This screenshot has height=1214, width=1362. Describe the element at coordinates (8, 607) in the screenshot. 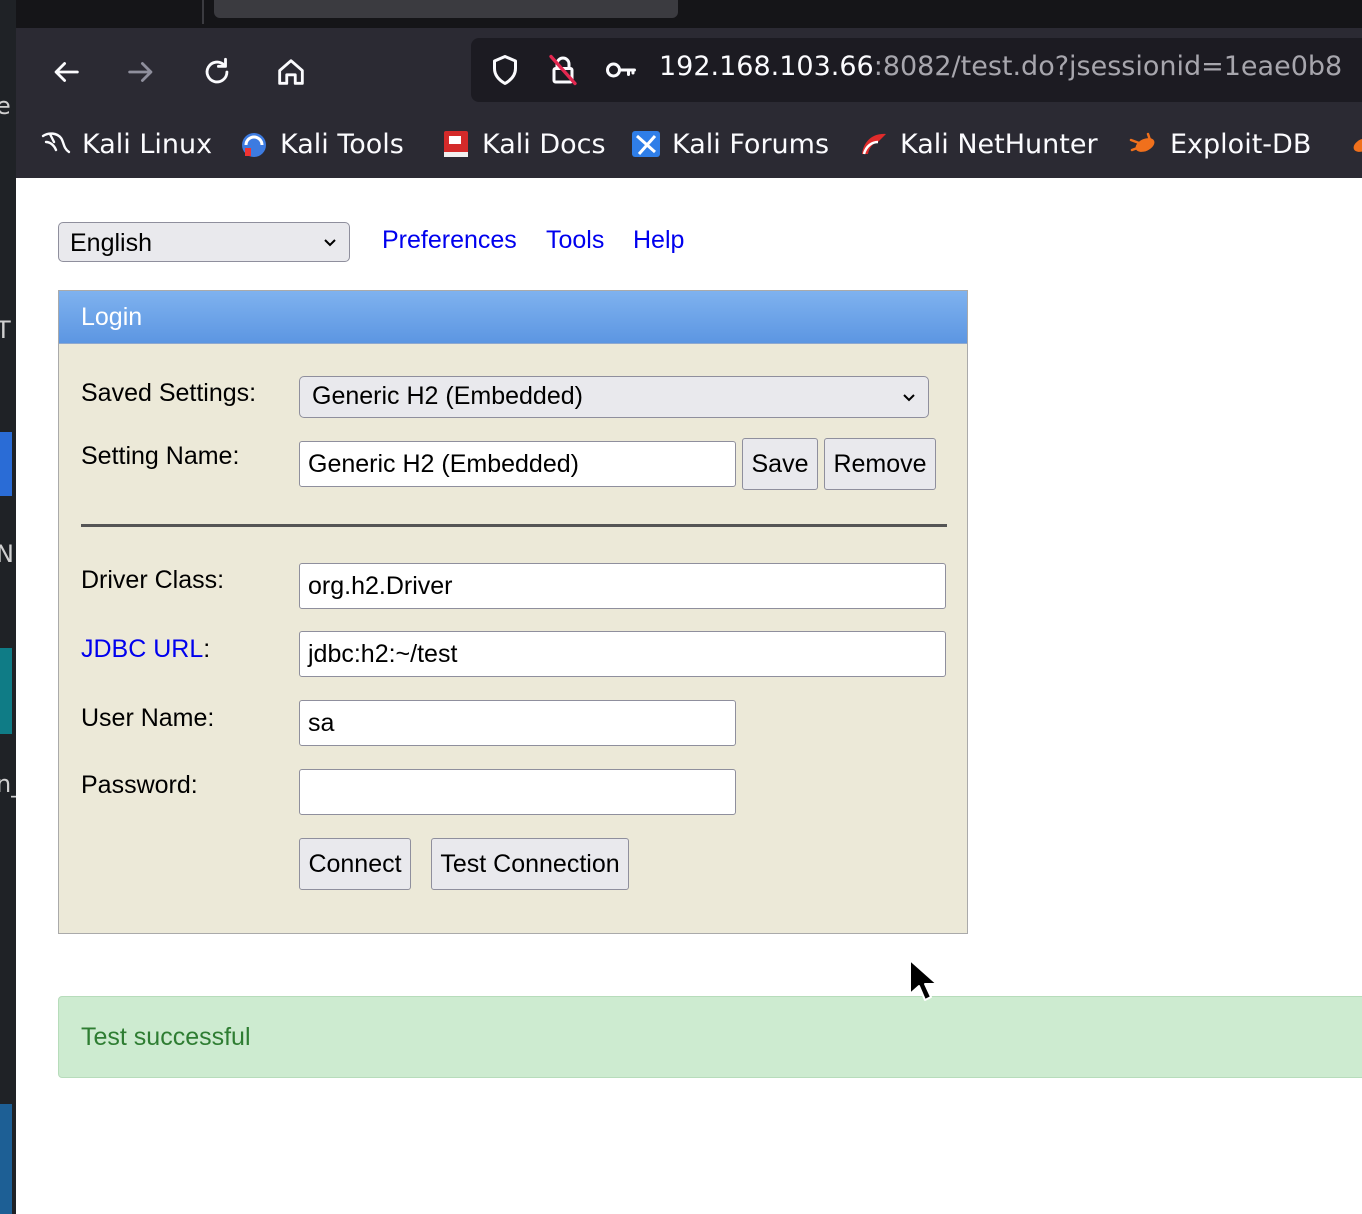

I see `desktop-edge: e T N n_` at that location.